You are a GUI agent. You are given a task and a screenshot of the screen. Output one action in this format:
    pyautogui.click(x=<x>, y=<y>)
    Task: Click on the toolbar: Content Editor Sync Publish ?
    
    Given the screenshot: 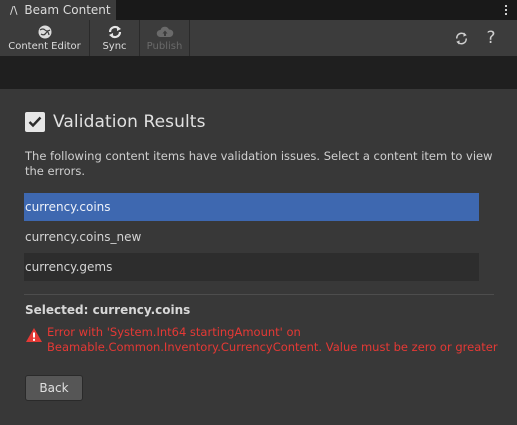 What is the action you would take?
    pyautogui.click(x=258, y=38)
    